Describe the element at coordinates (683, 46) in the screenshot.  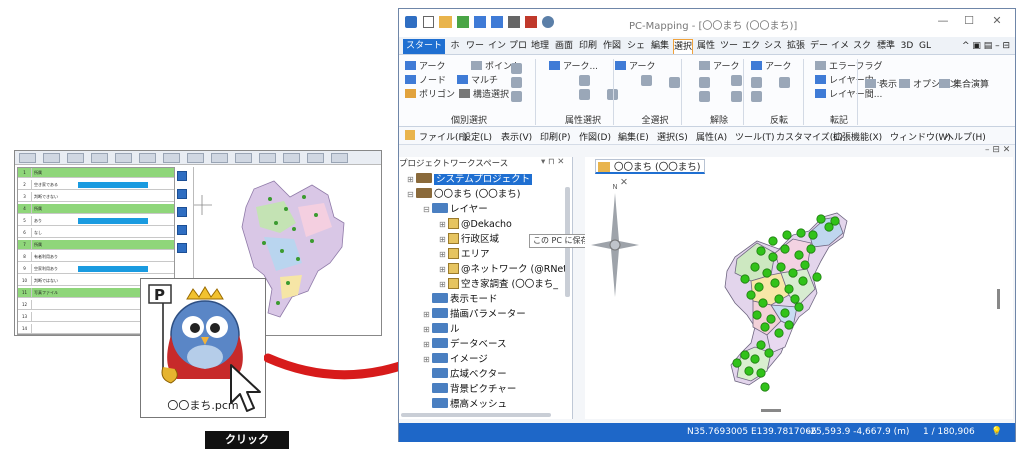
I see `ribbon-tab-11: 選択` at that location.